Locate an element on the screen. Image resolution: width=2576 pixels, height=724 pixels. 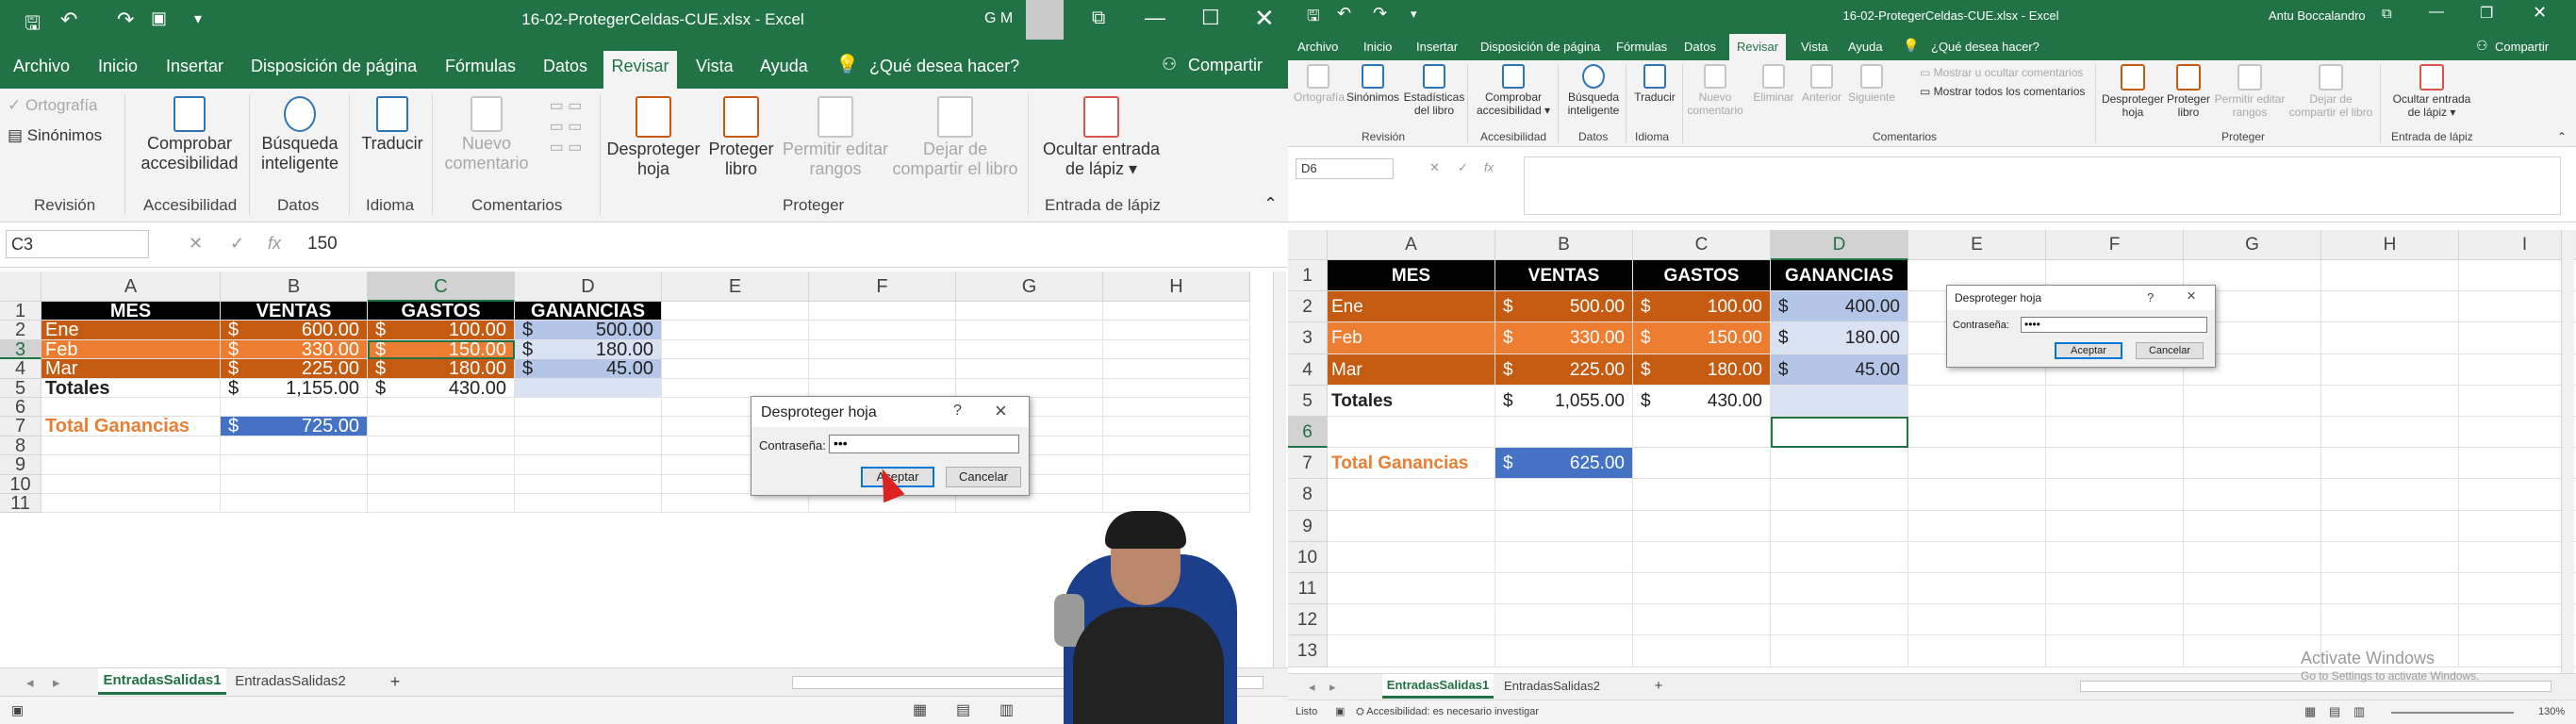
table-header-cell: VENTAS is located at coordinates (1564, 276).